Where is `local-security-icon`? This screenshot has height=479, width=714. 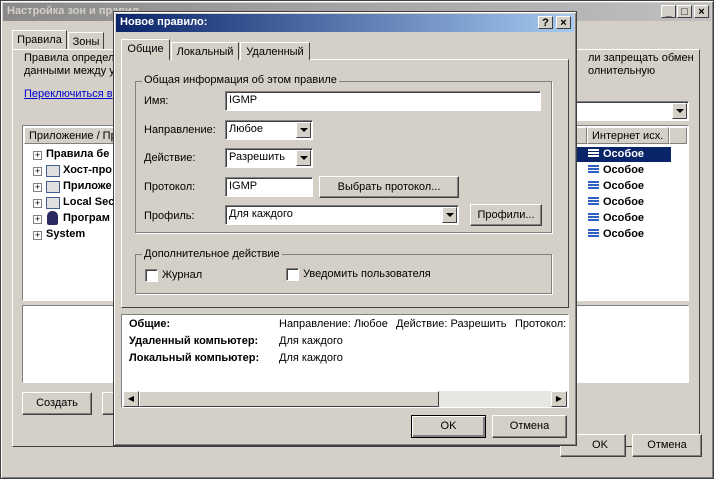
local-security-icon is located at coordinates (53, 203).